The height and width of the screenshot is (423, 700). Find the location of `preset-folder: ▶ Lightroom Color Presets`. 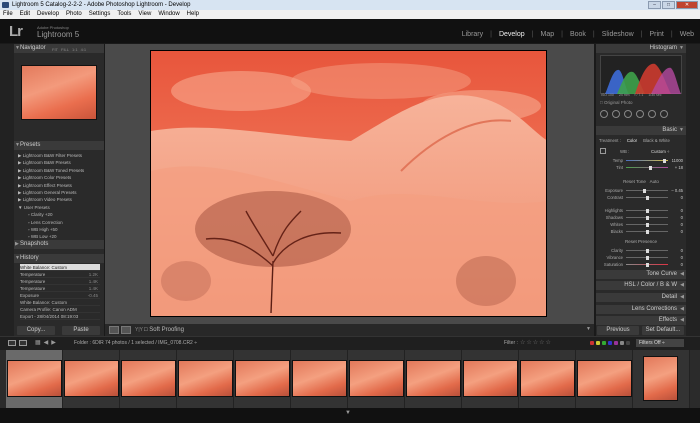

preset-folder: ▶ Lightroom Color Presets is located at coordinates (61, 177).